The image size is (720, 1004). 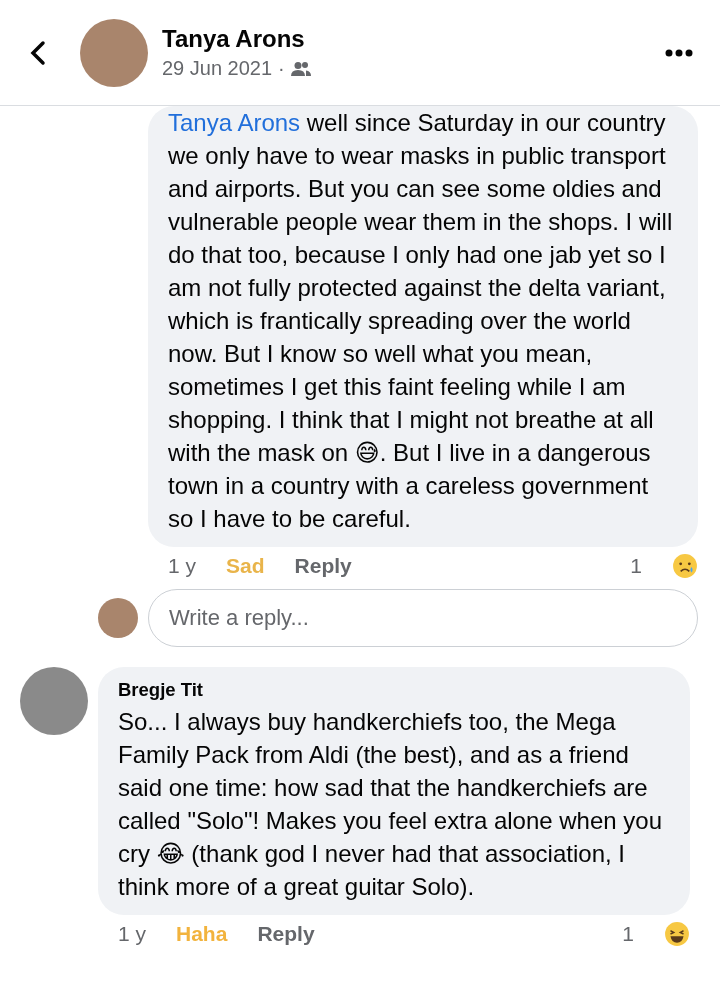 I want to click on comment-author: Bregje Tit, so click(x=394, y=690).